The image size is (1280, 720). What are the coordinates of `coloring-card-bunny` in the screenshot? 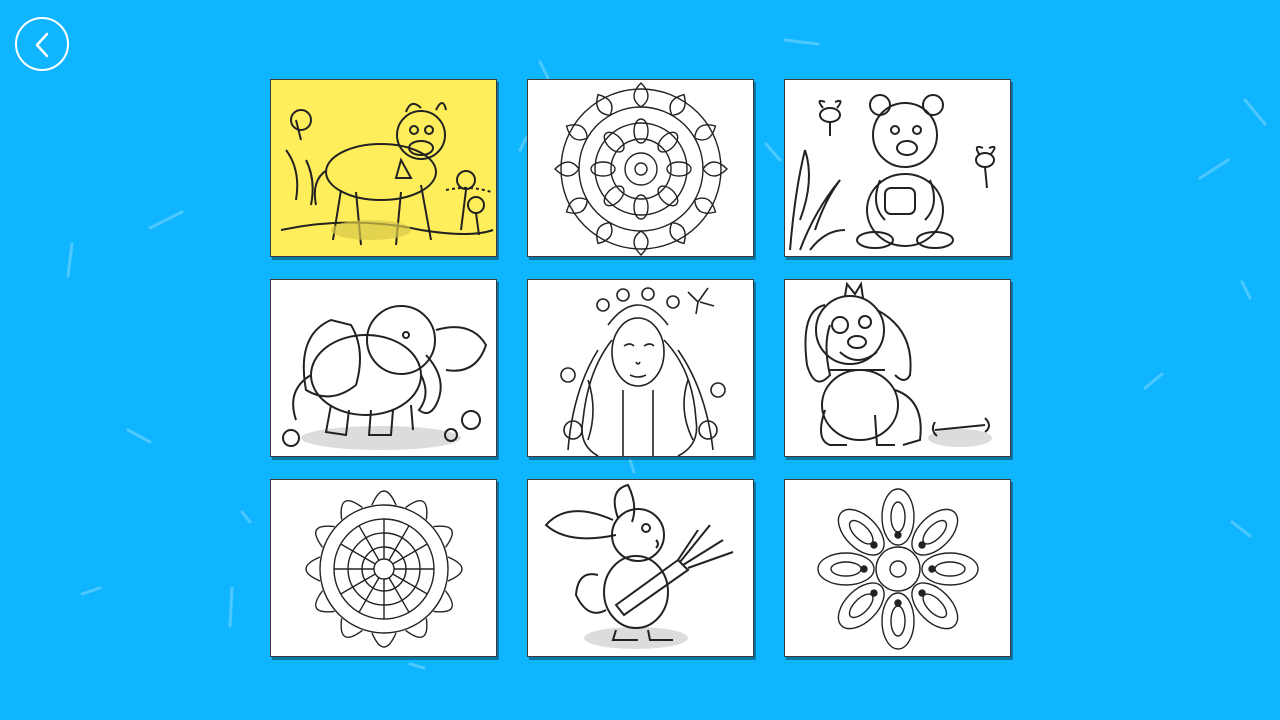 It's located at (640, 568).